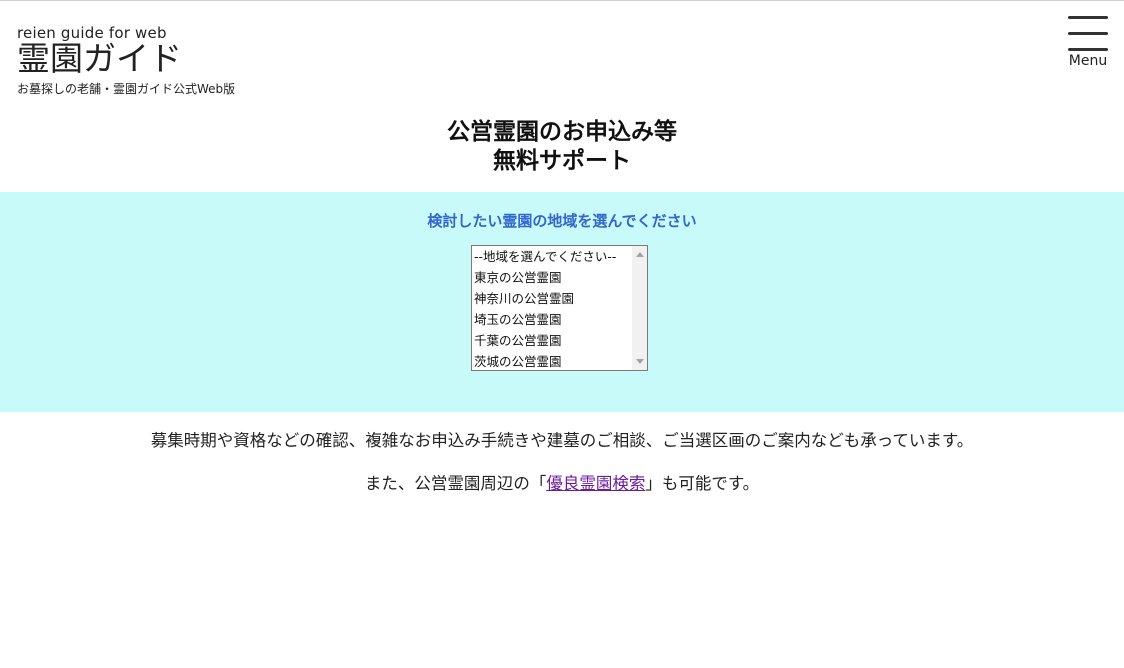 This screenshot has width=1124, height=668. Describe the element at coordinates (639, 308) in the screenshot. I see `region-listbox-scrollbar` at that location.